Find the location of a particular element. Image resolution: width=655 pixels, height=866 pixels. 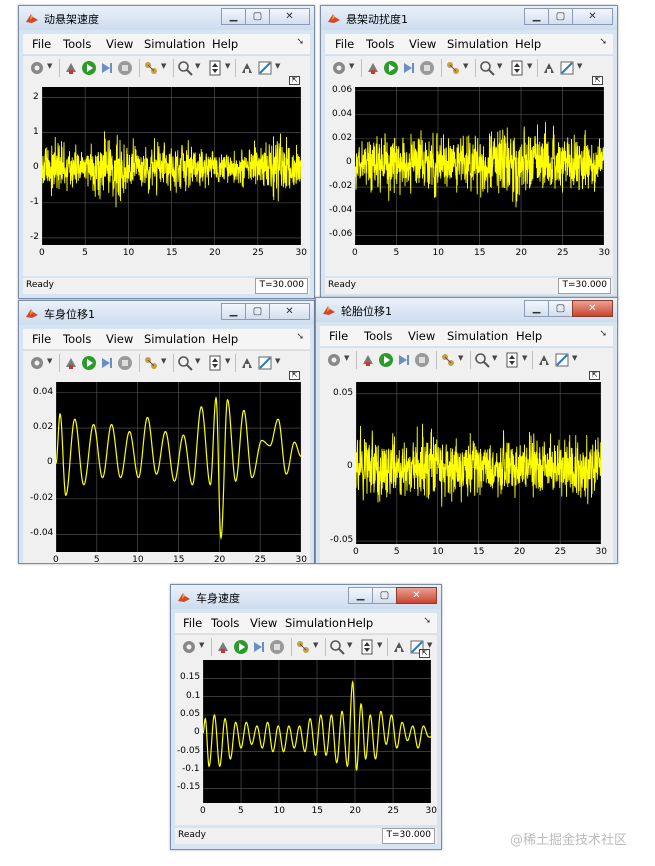

title-bar: 轮胎位移1 ▁ ▢ ✕ is located at coordinates (466, 310).